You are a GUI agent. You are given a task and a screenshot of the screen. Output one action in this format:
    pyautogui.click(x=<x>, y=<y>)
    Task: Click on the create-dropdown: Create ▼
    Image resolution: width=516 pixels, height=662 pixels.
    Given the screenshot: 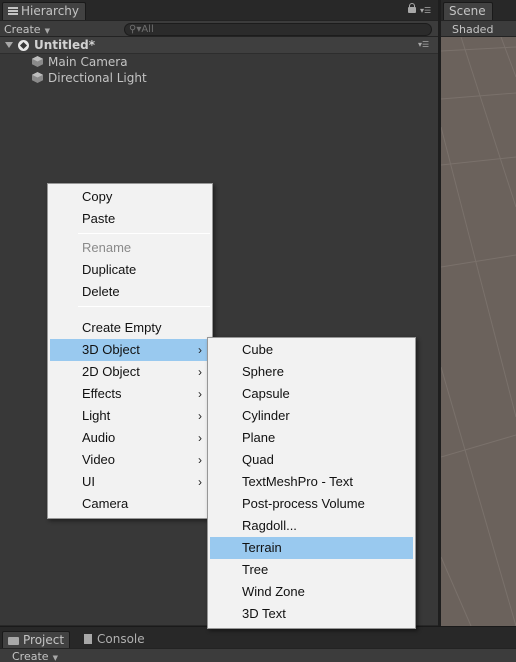 What is the action you would take?
    pyautogui.click(x=27, y=29)
    